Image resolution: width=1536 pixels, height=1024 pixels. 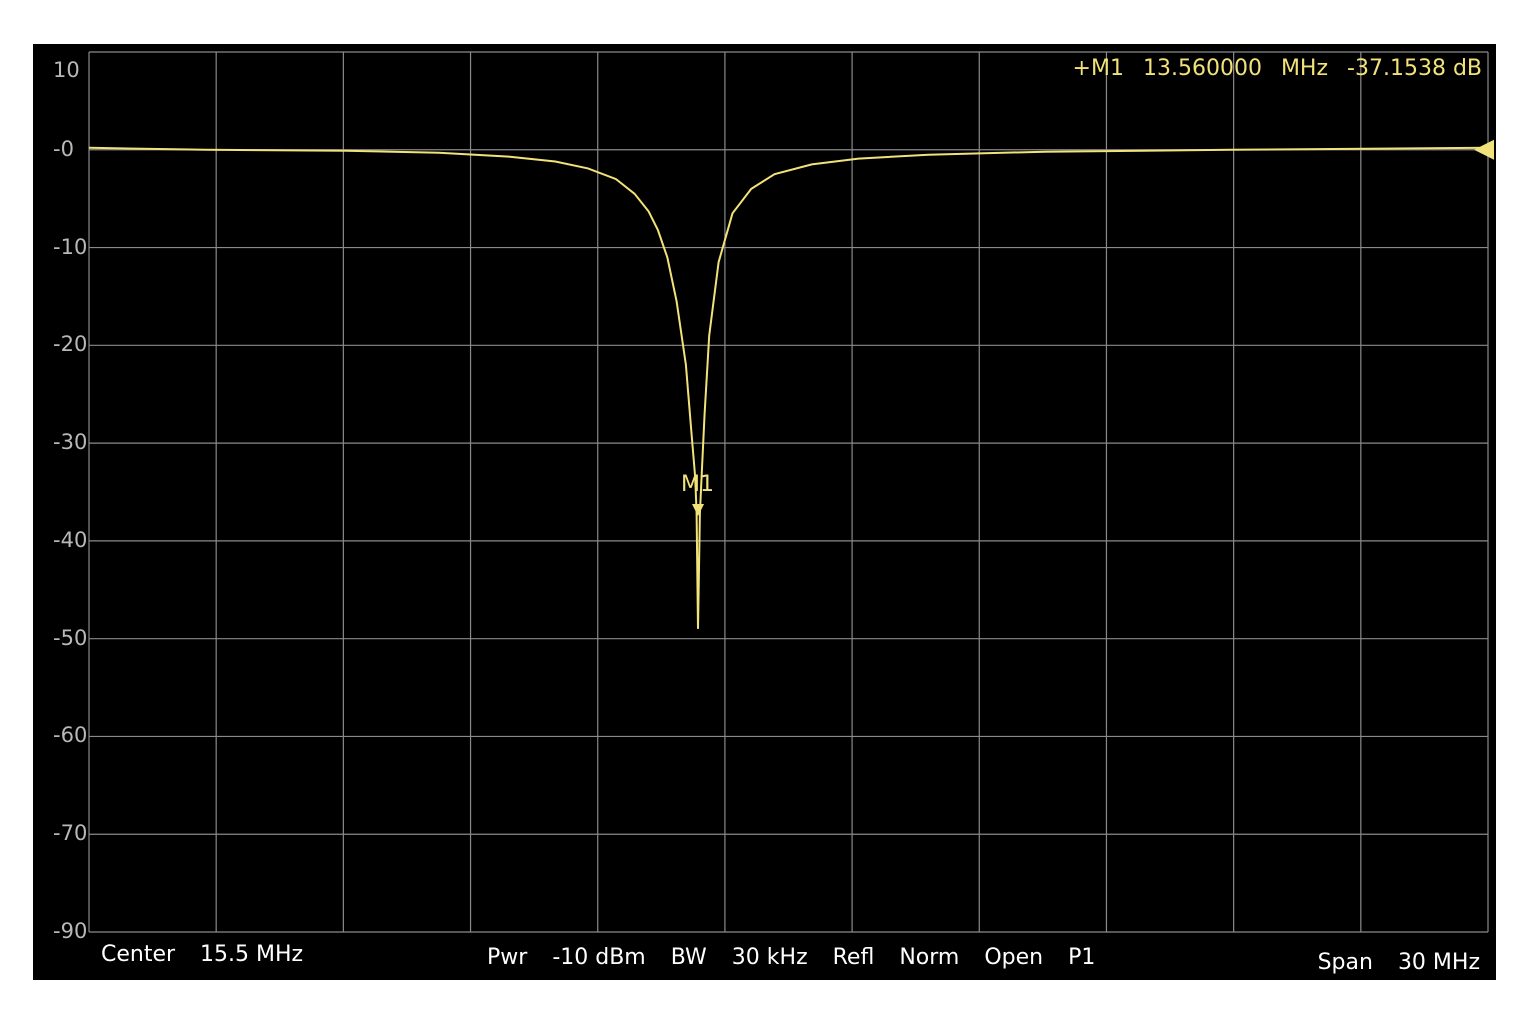 I want to click on bw-label: BW, so click(x=688, y=957).